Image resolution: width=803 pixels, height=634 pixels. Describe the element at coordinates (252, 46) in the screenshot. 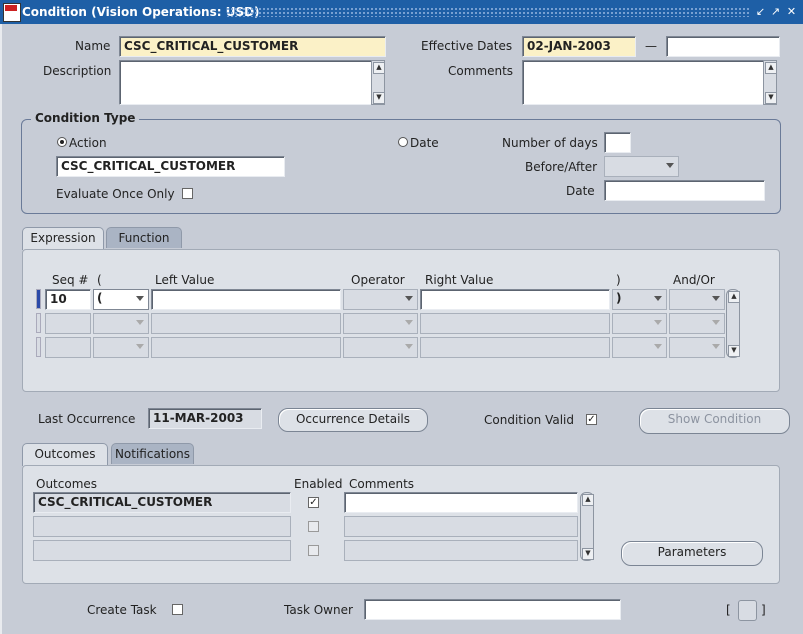

I see `name-field: CSC_CRITICAL_CUSTOMER` at that location.